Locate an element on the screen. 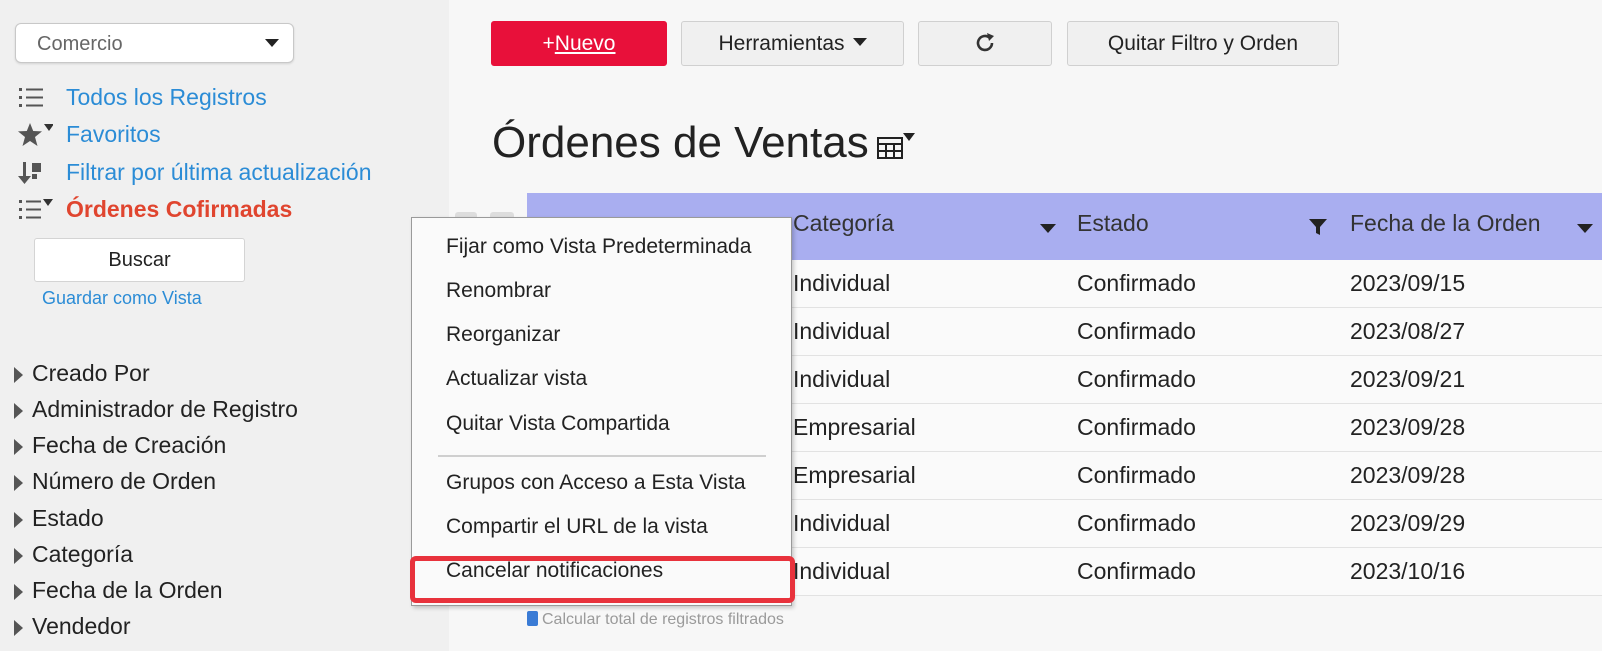  save-as-view-link: Guardar como Vista is located at coordinates (122, 298).